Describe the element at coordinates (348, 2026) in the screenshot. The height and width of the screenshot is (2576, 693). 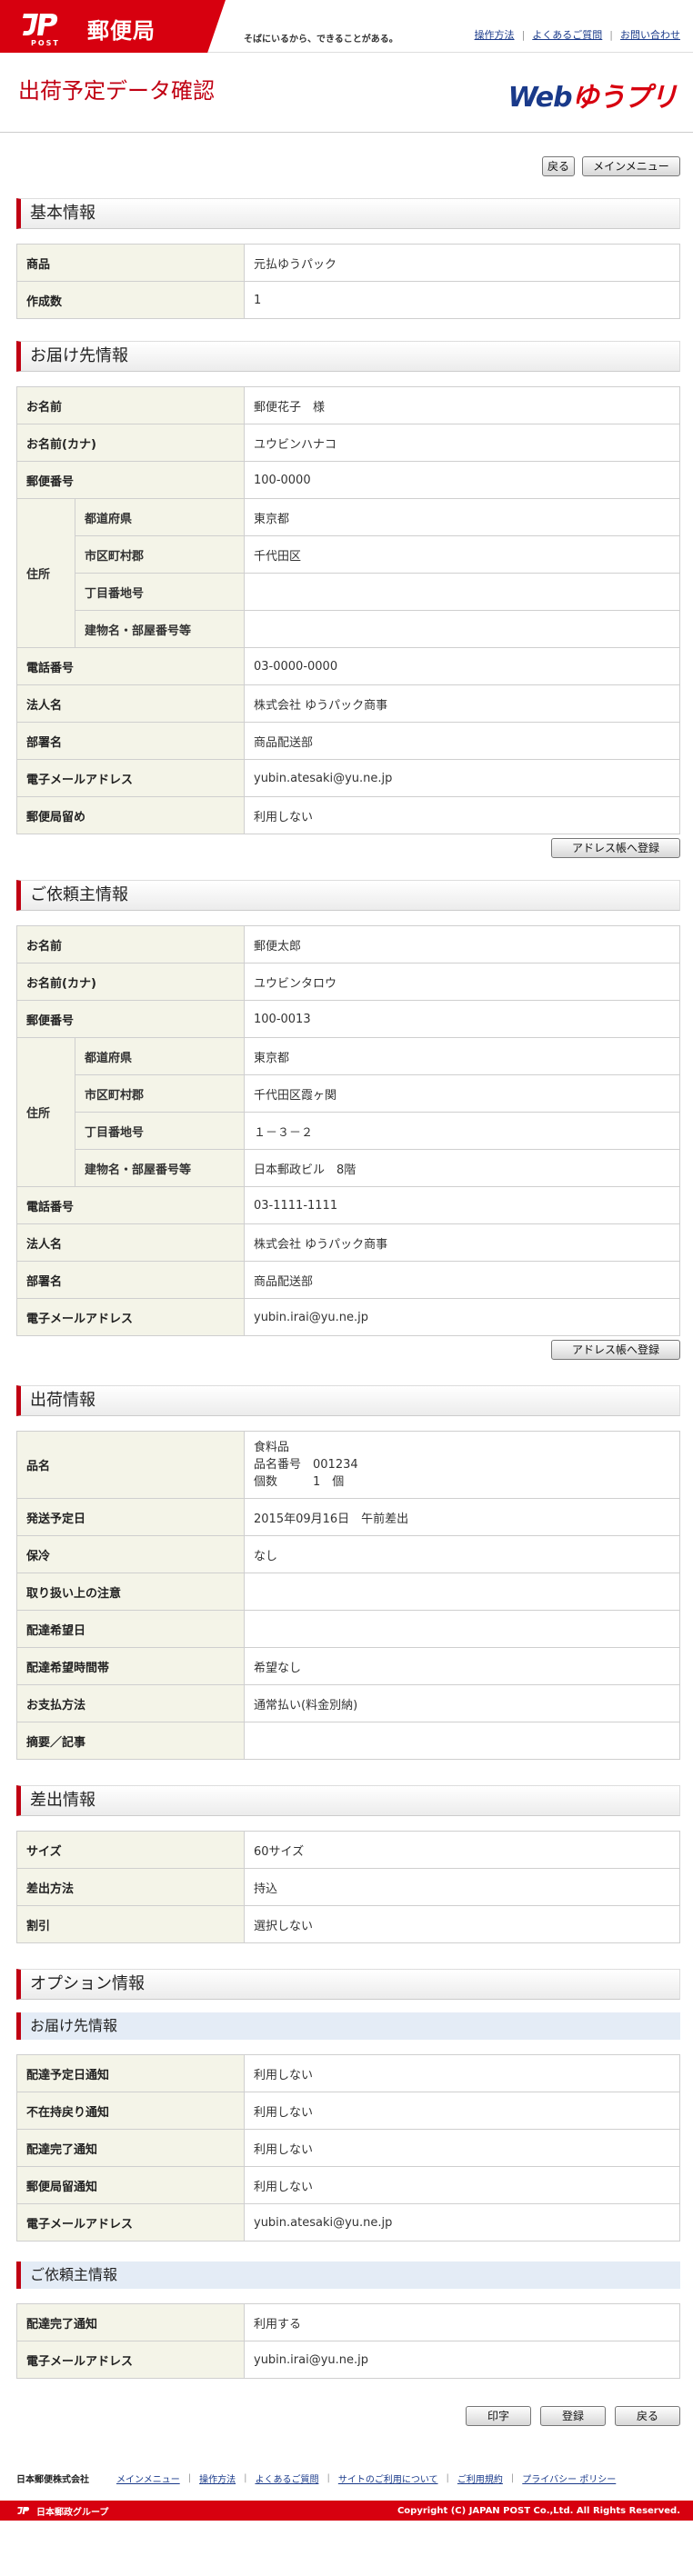
I see `options-recipient-heading: お届け先情報` at that location.